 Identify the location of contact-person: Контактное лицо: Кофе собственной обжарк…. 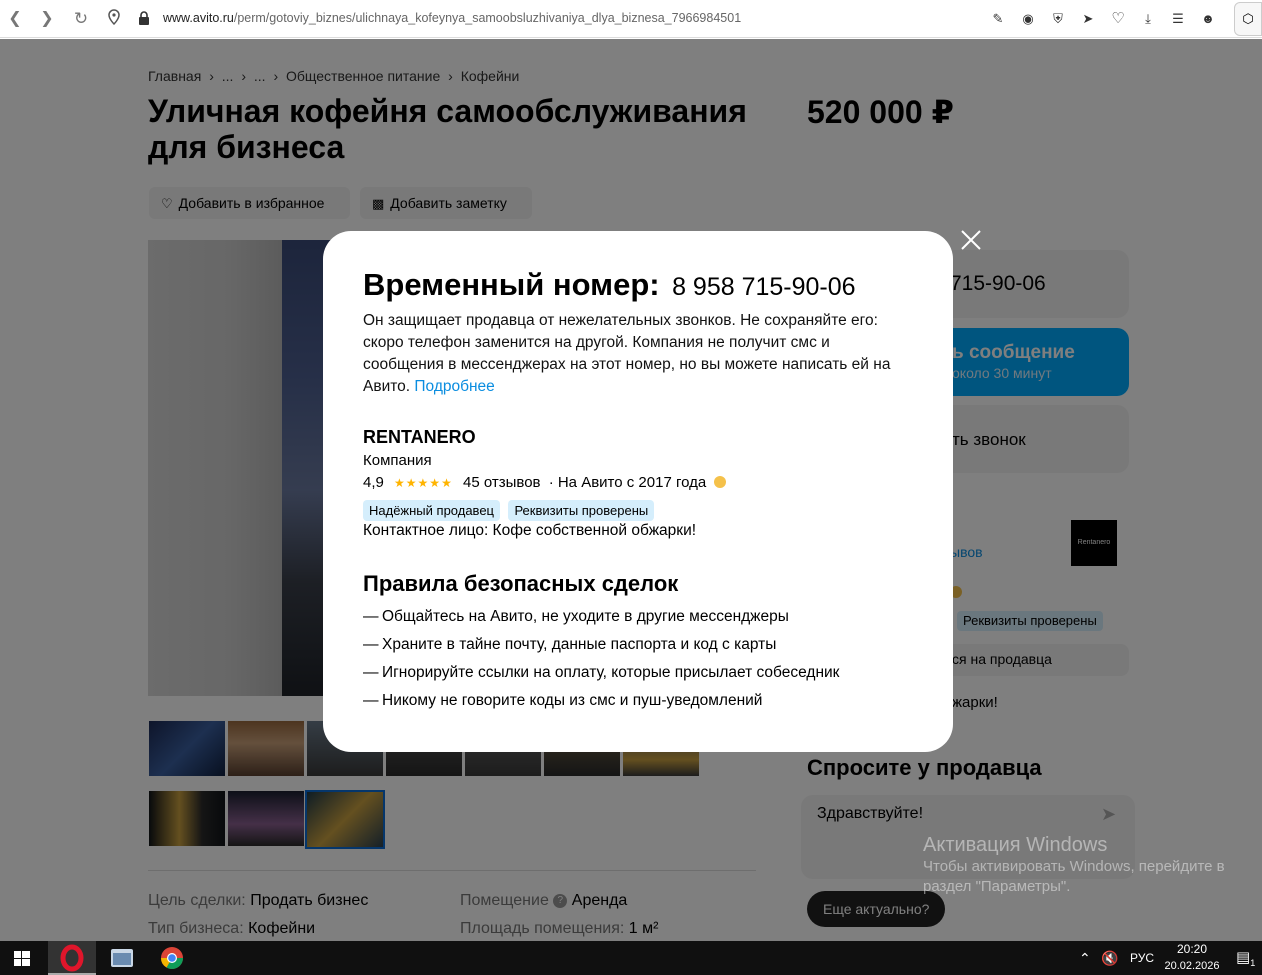
(530, 530).